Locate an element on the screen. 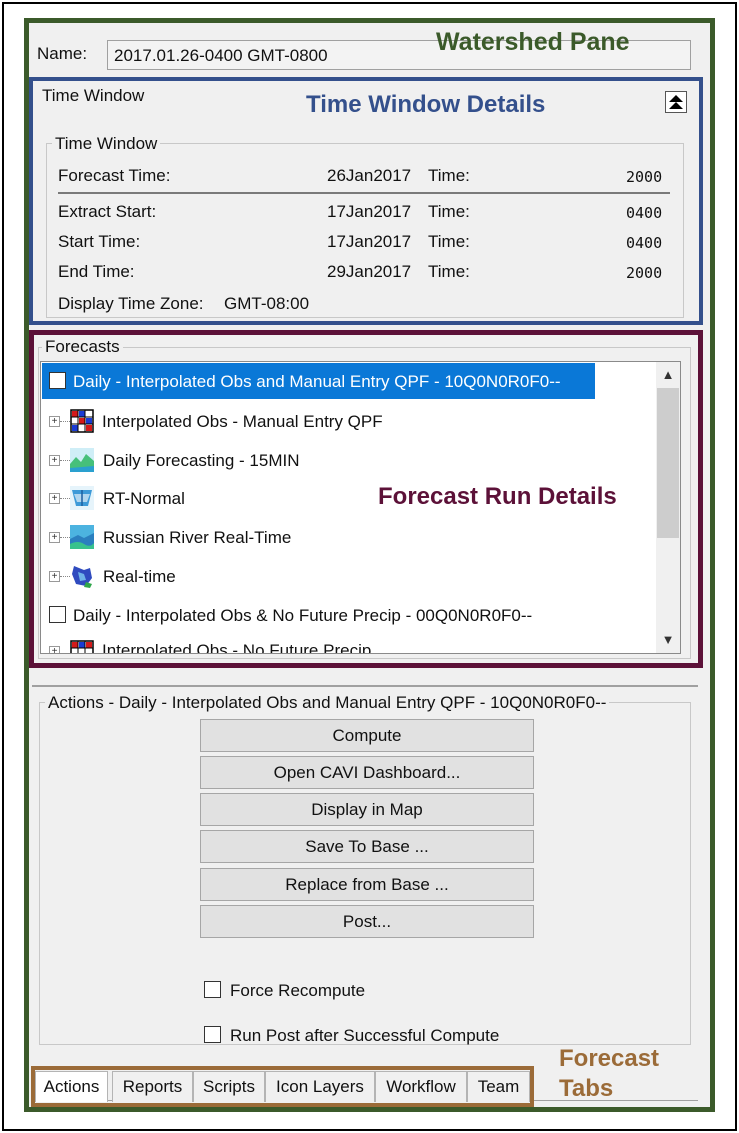  forecast-run-annotation: Forecast Run Details is located at coordinates (497, 496).